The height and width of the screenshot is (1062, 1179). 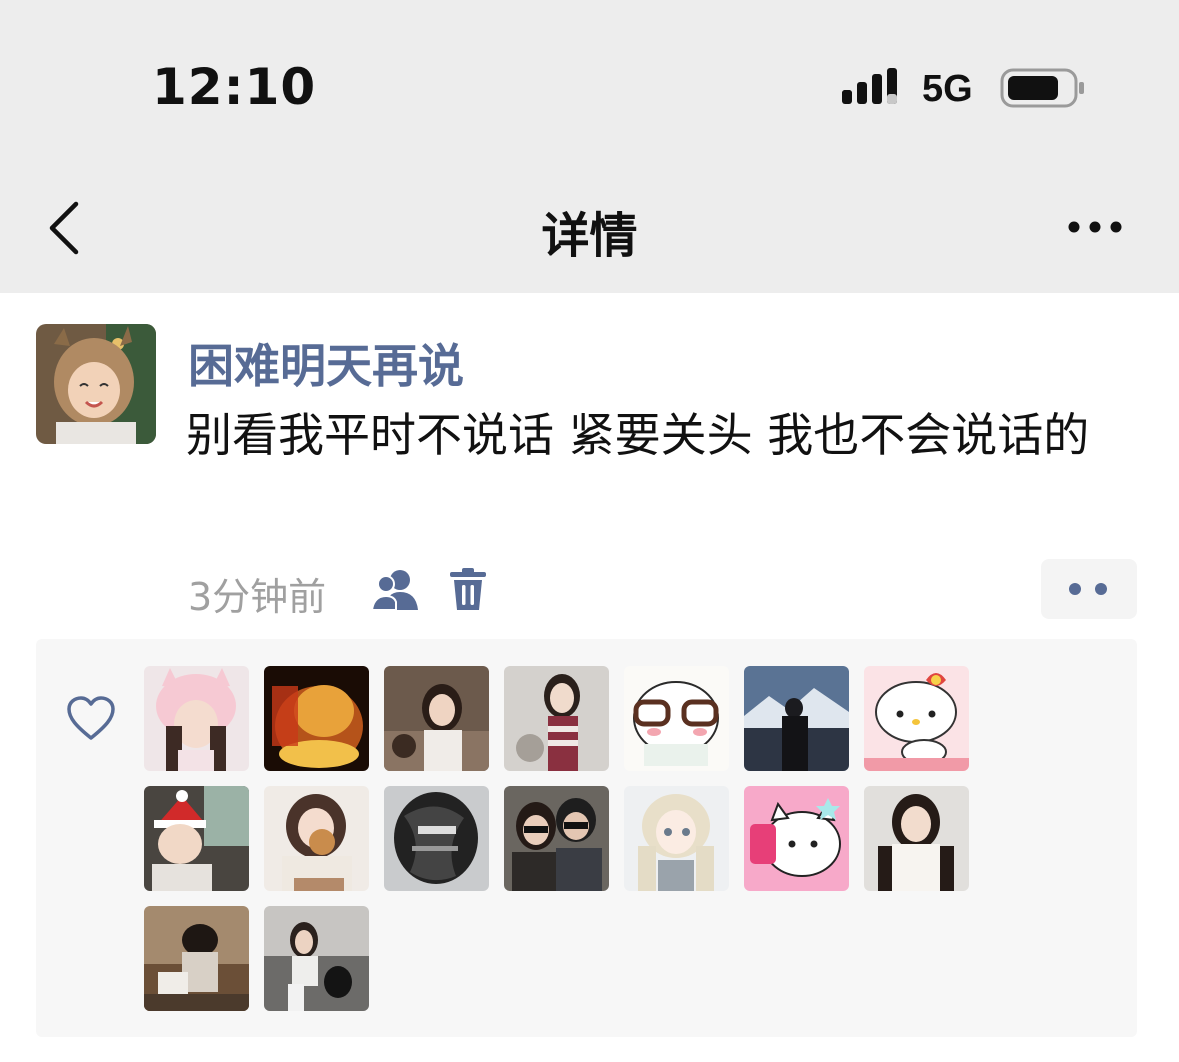 What do you see at coordinates (947, 89) in the screenshot?
I see `network-label: 5G` at bounding box center [947, 89].